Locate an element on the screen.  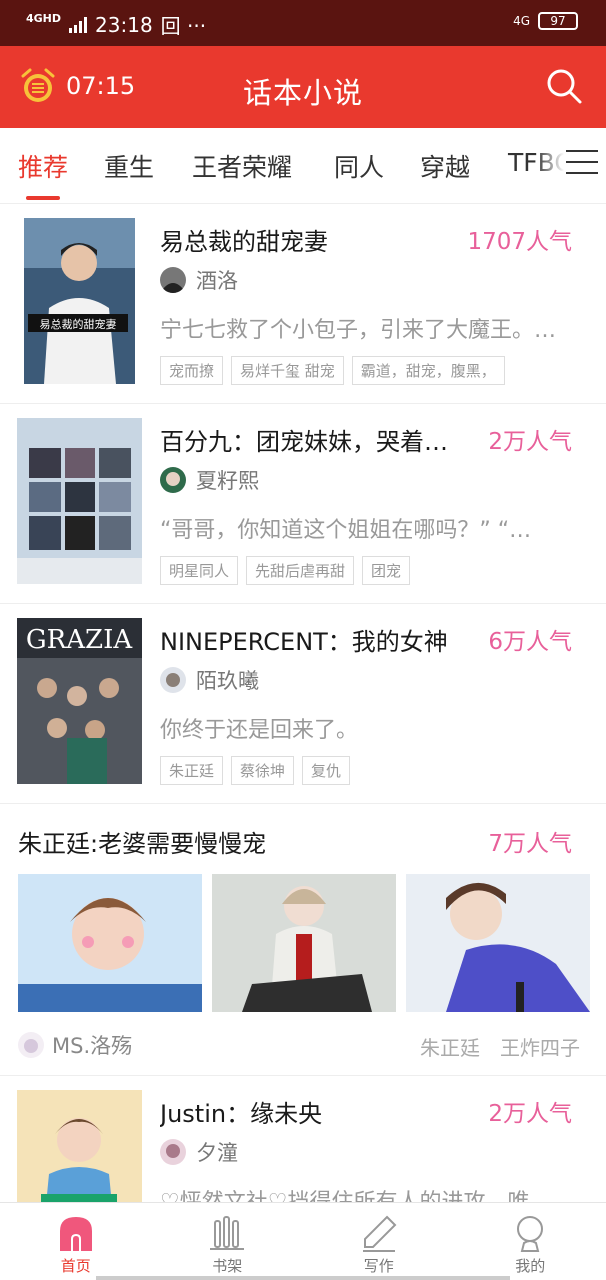
tag-list: 朱正廷 王炸四子 is located at coordinates (500, 1046).